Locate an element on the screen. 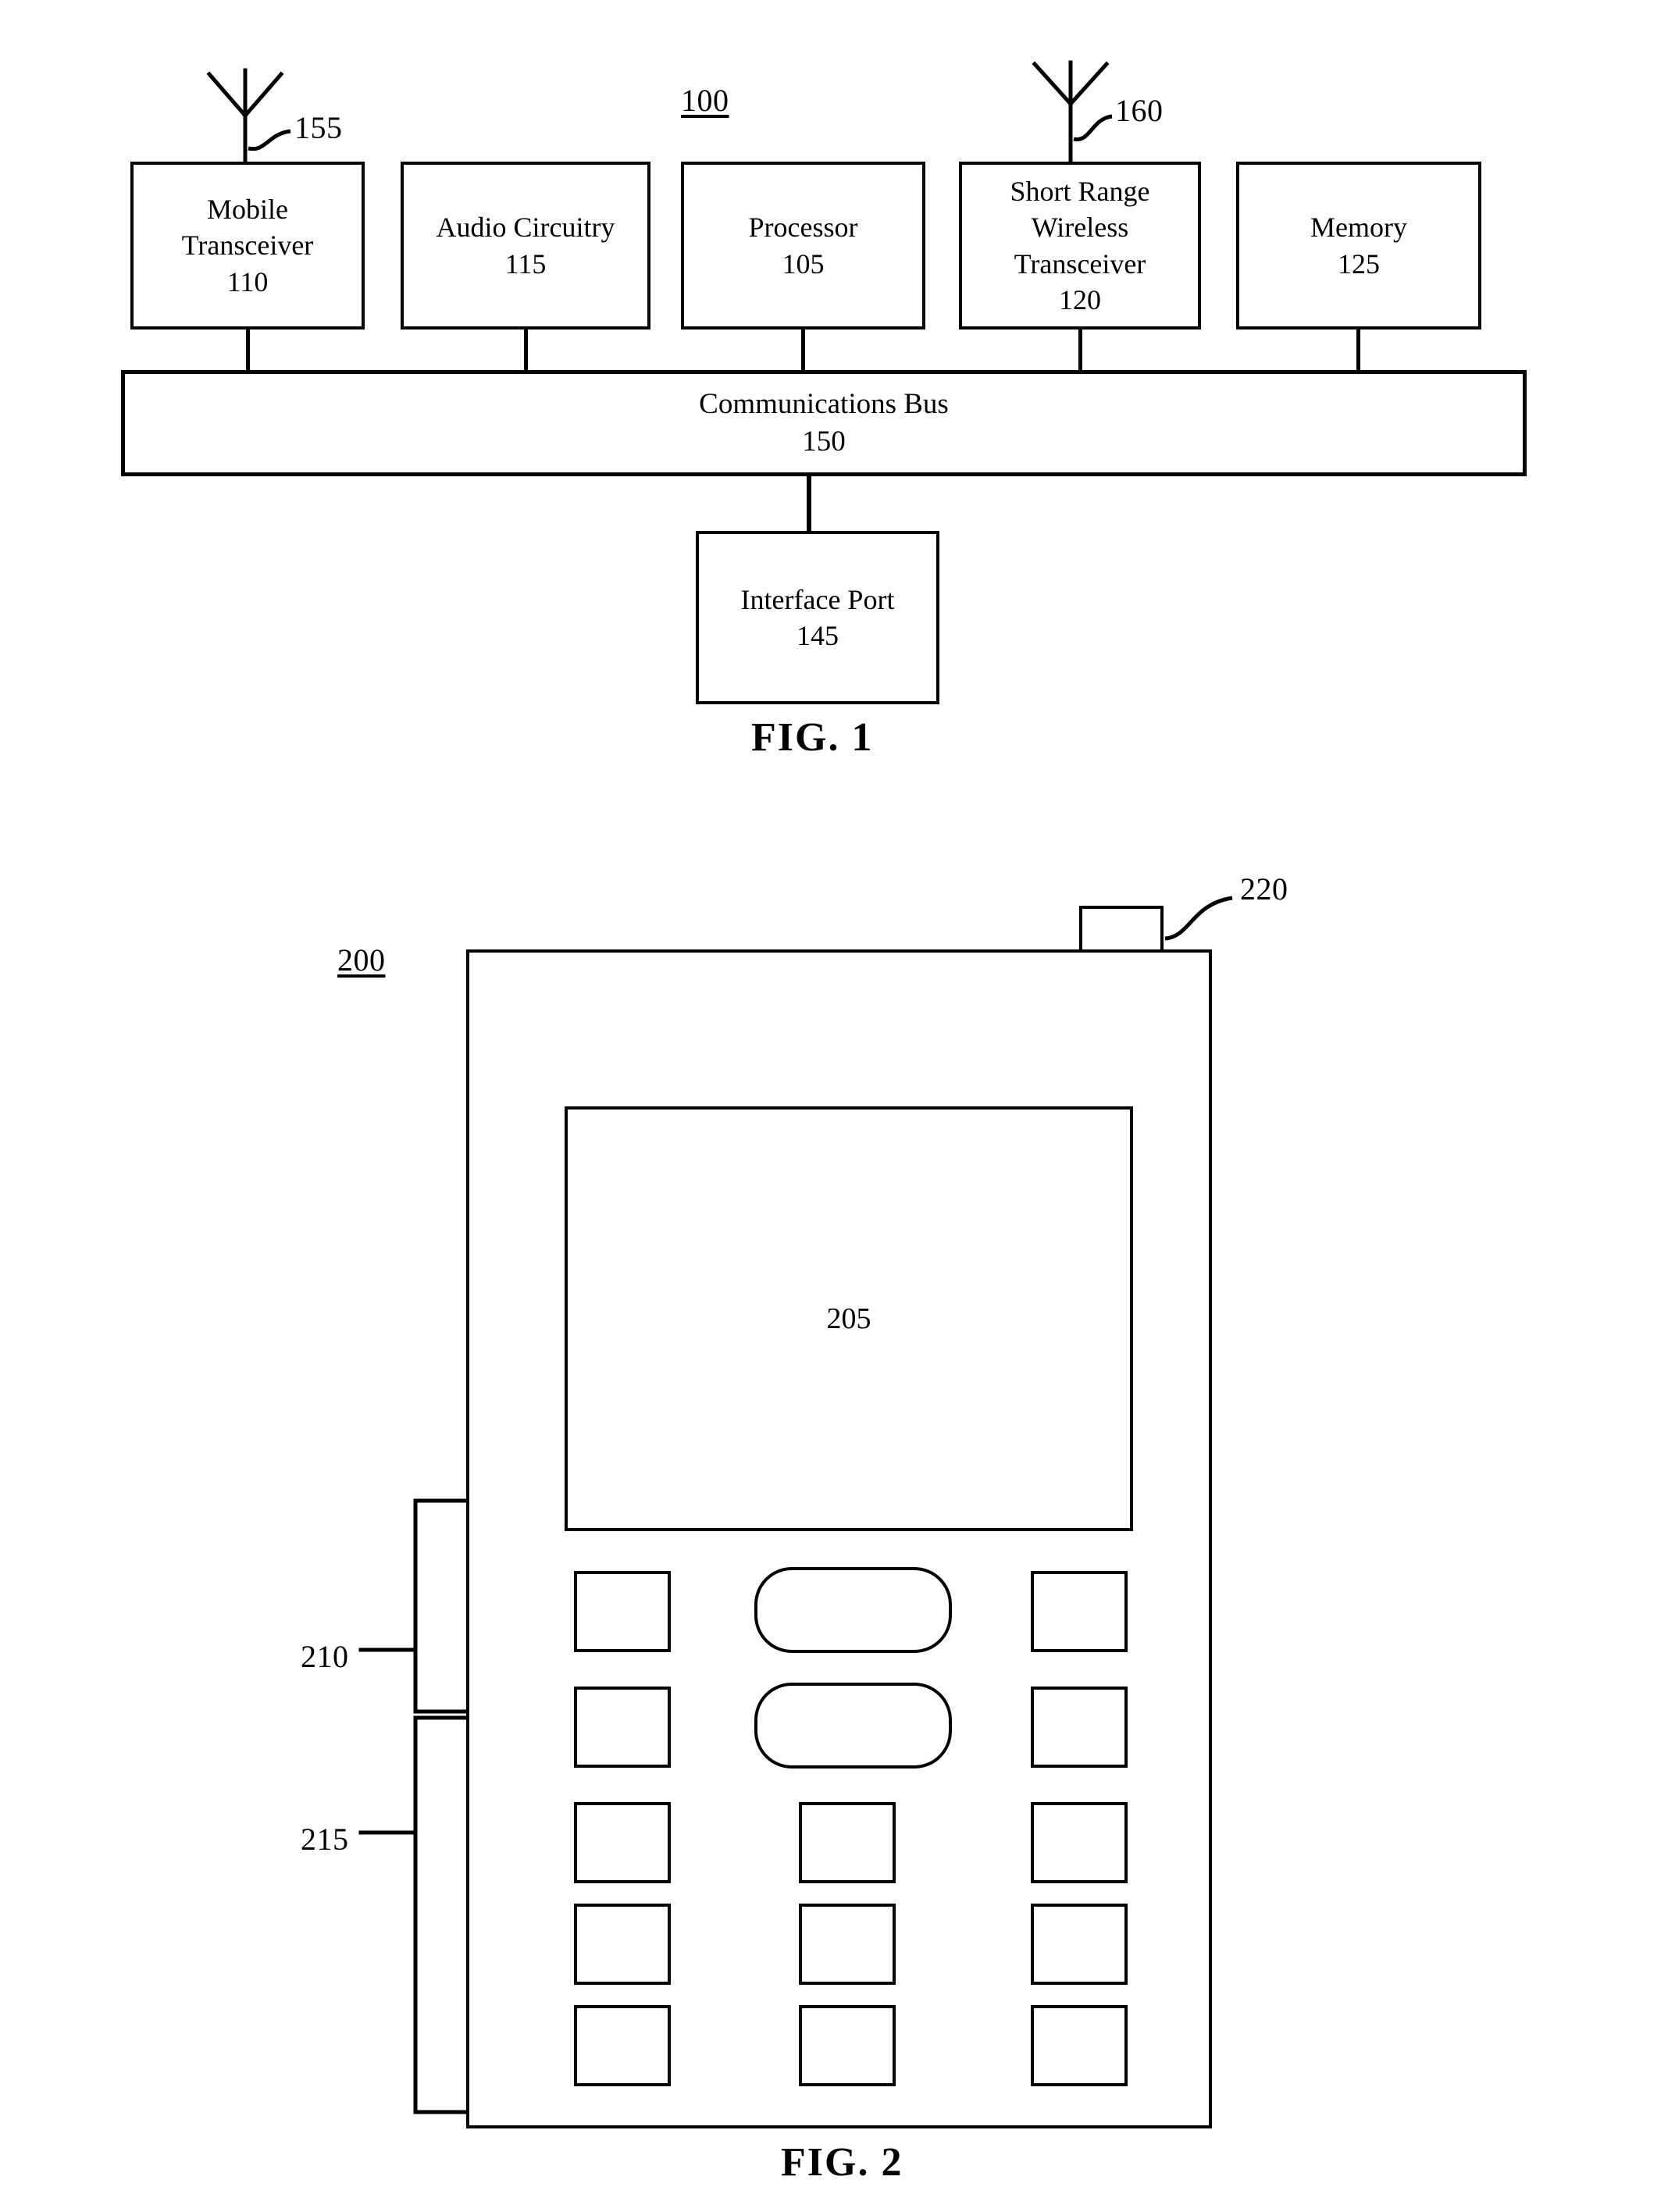 The width and height of the screenshot is (1675, 2212). keypad-button-r5c3 is located at coordinates (1079, 2046).